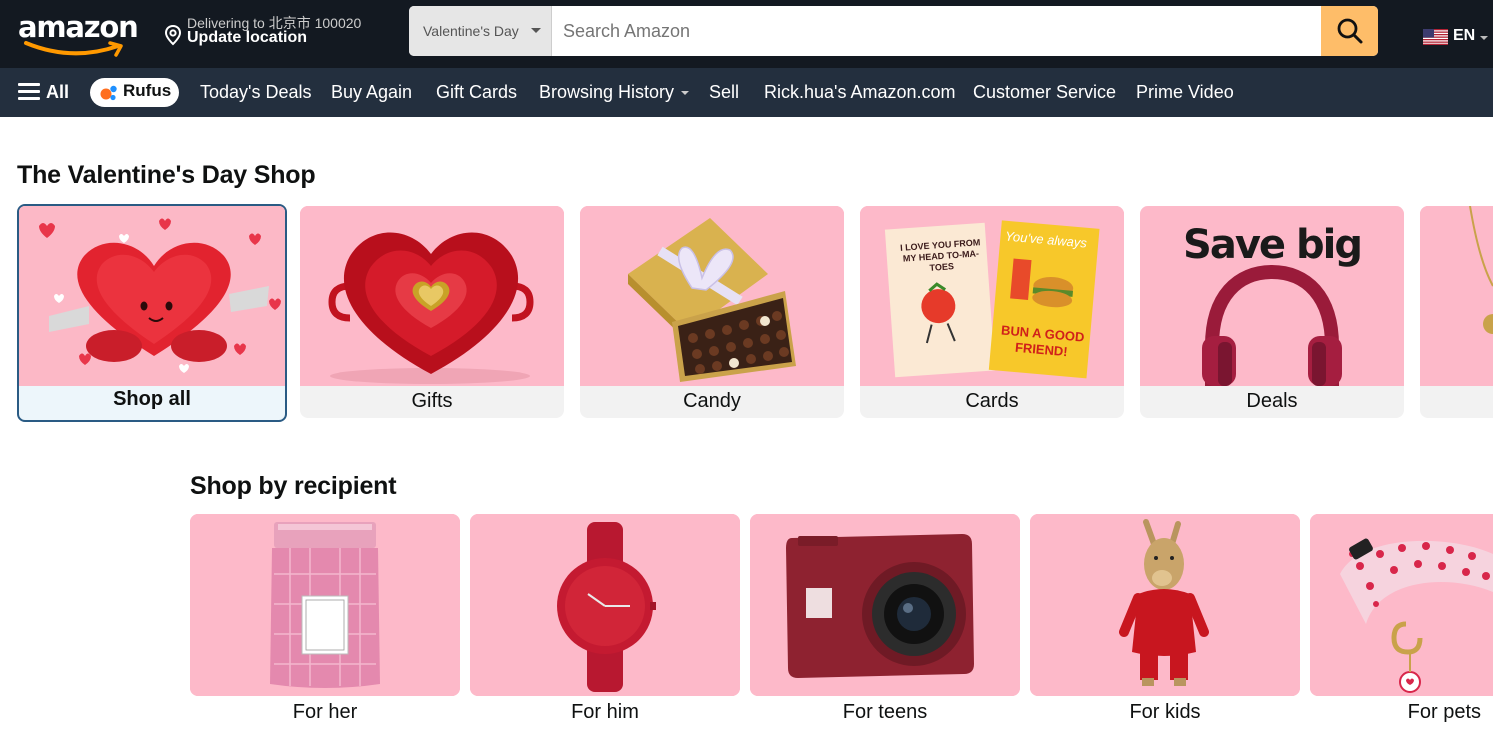  I want to click on rufus-button: Rufus, so click(134, 92).